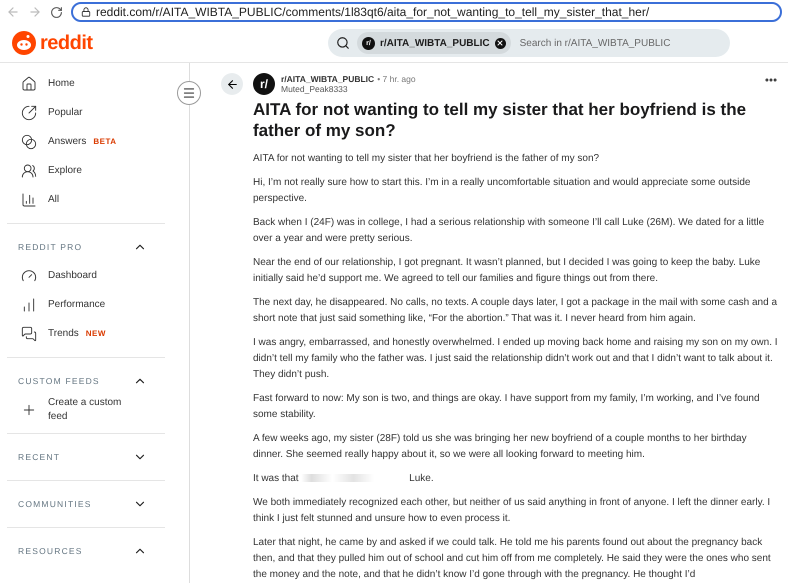 The width and height of the screenshot is (788, 583). What do you see at coordinates (502, 191) in the screenshot?
I see `post-paragraph: Hi, I’m not really sure how to start this. I’m in a really uncomfortable situation and would appreciate some outside perspective.` at bounding box center [502, 191].